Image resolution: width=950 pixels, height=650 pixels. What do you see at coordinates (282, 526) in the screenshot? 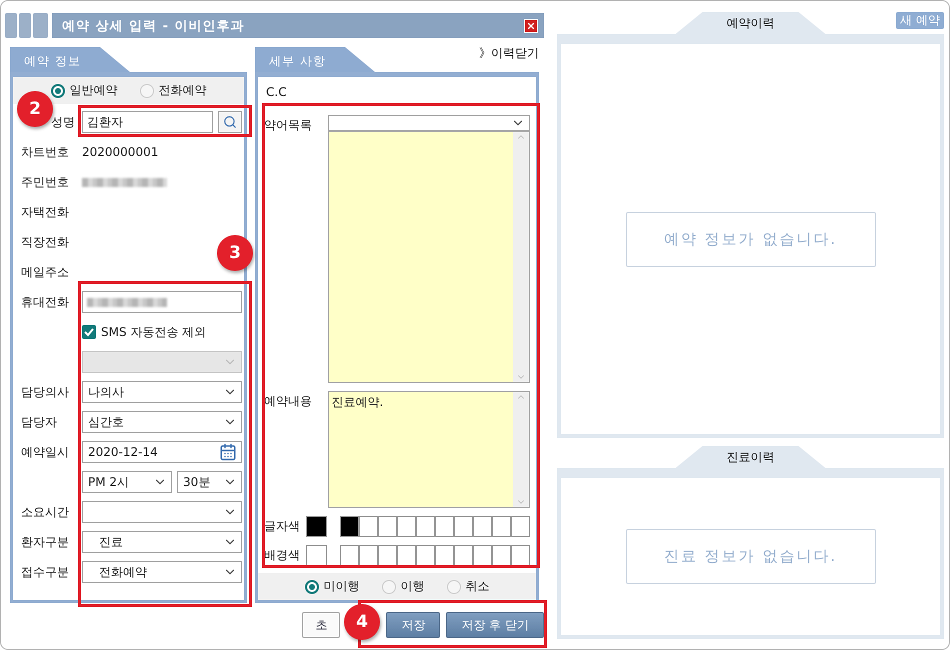
I see `color-label: 글자색` at bounding box center [282, 526].